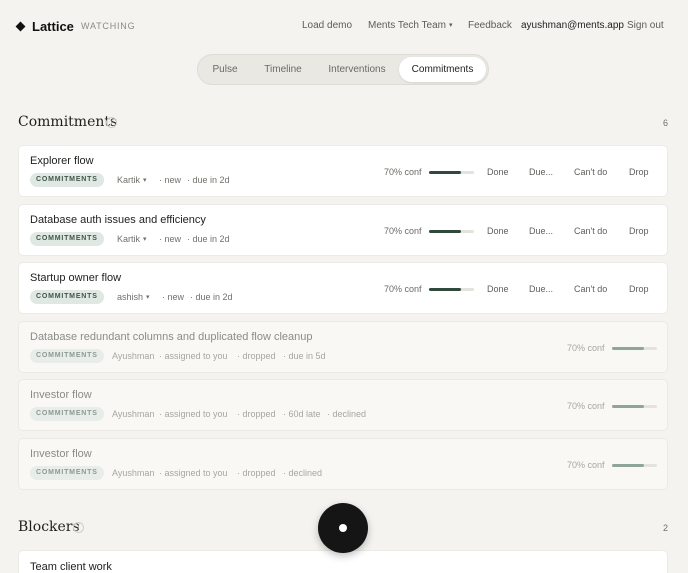 The image size is (688, 573). Describe the element at coordinates (53, 26) in the screenshot. I see `brand-name: Lattice` at that location.